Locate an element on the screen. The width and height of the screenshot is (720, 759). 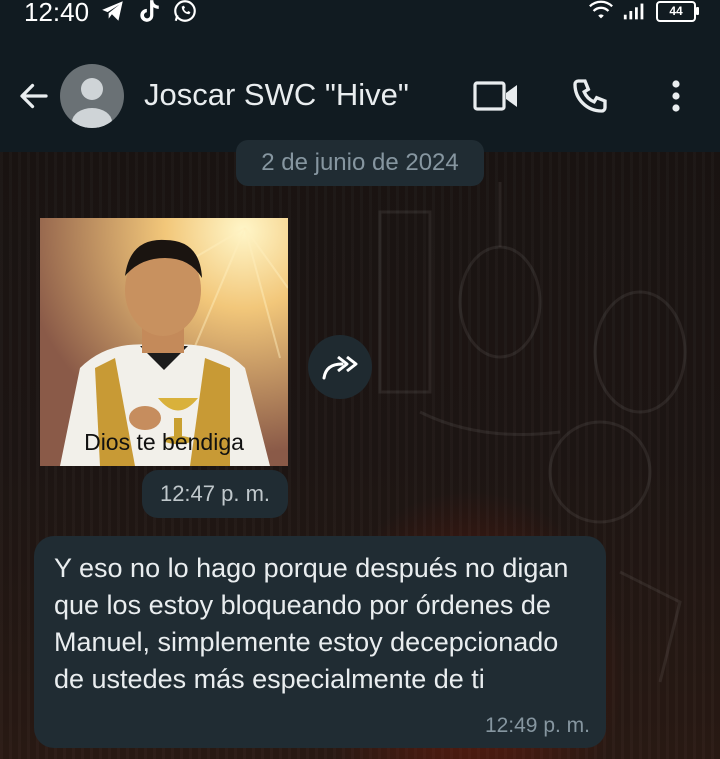
forward-button is located at coordinates (340, 367).